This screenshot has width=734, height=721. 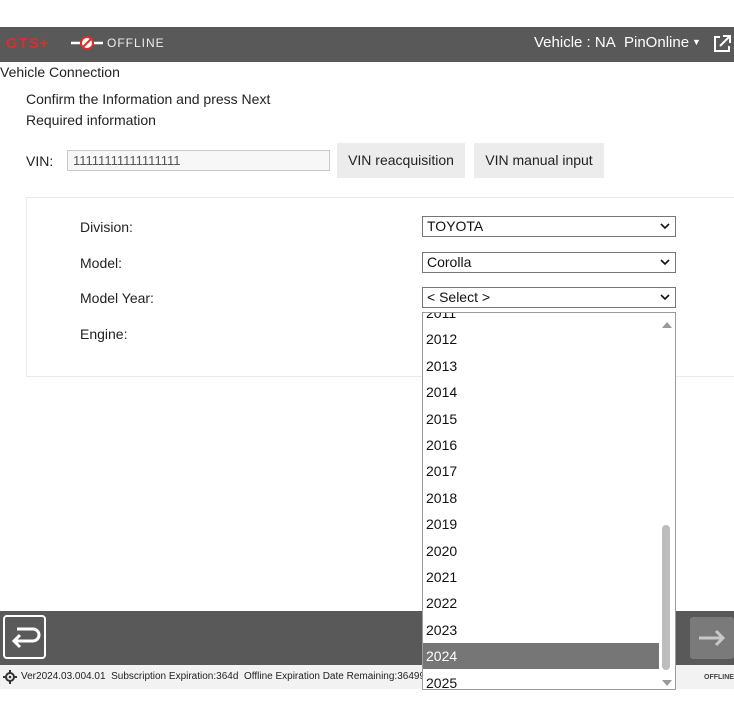 I want to click on next-button, so click(x=712, y=638).